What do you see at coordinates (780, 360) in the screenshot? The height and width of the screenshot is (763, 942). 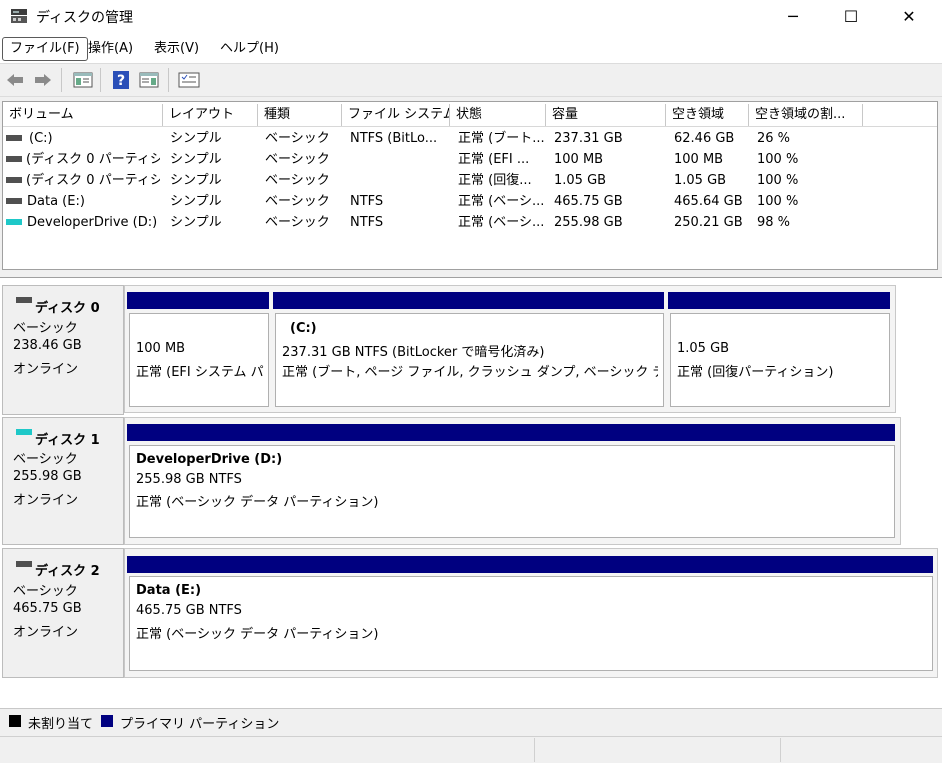 I see `partition-recovery` at bounding box center [780, 360].